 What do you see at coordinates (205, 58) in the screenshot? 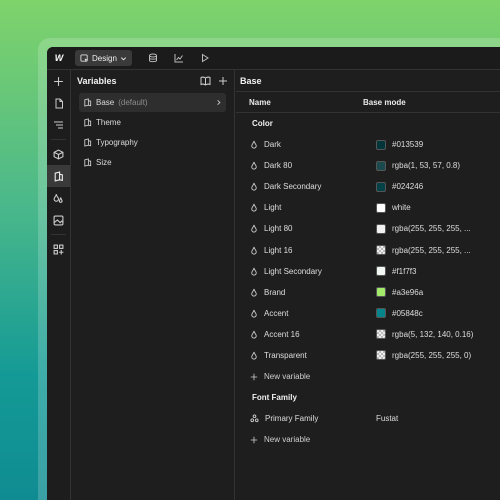
I see `play-icon` at bounding box center [205, 58].